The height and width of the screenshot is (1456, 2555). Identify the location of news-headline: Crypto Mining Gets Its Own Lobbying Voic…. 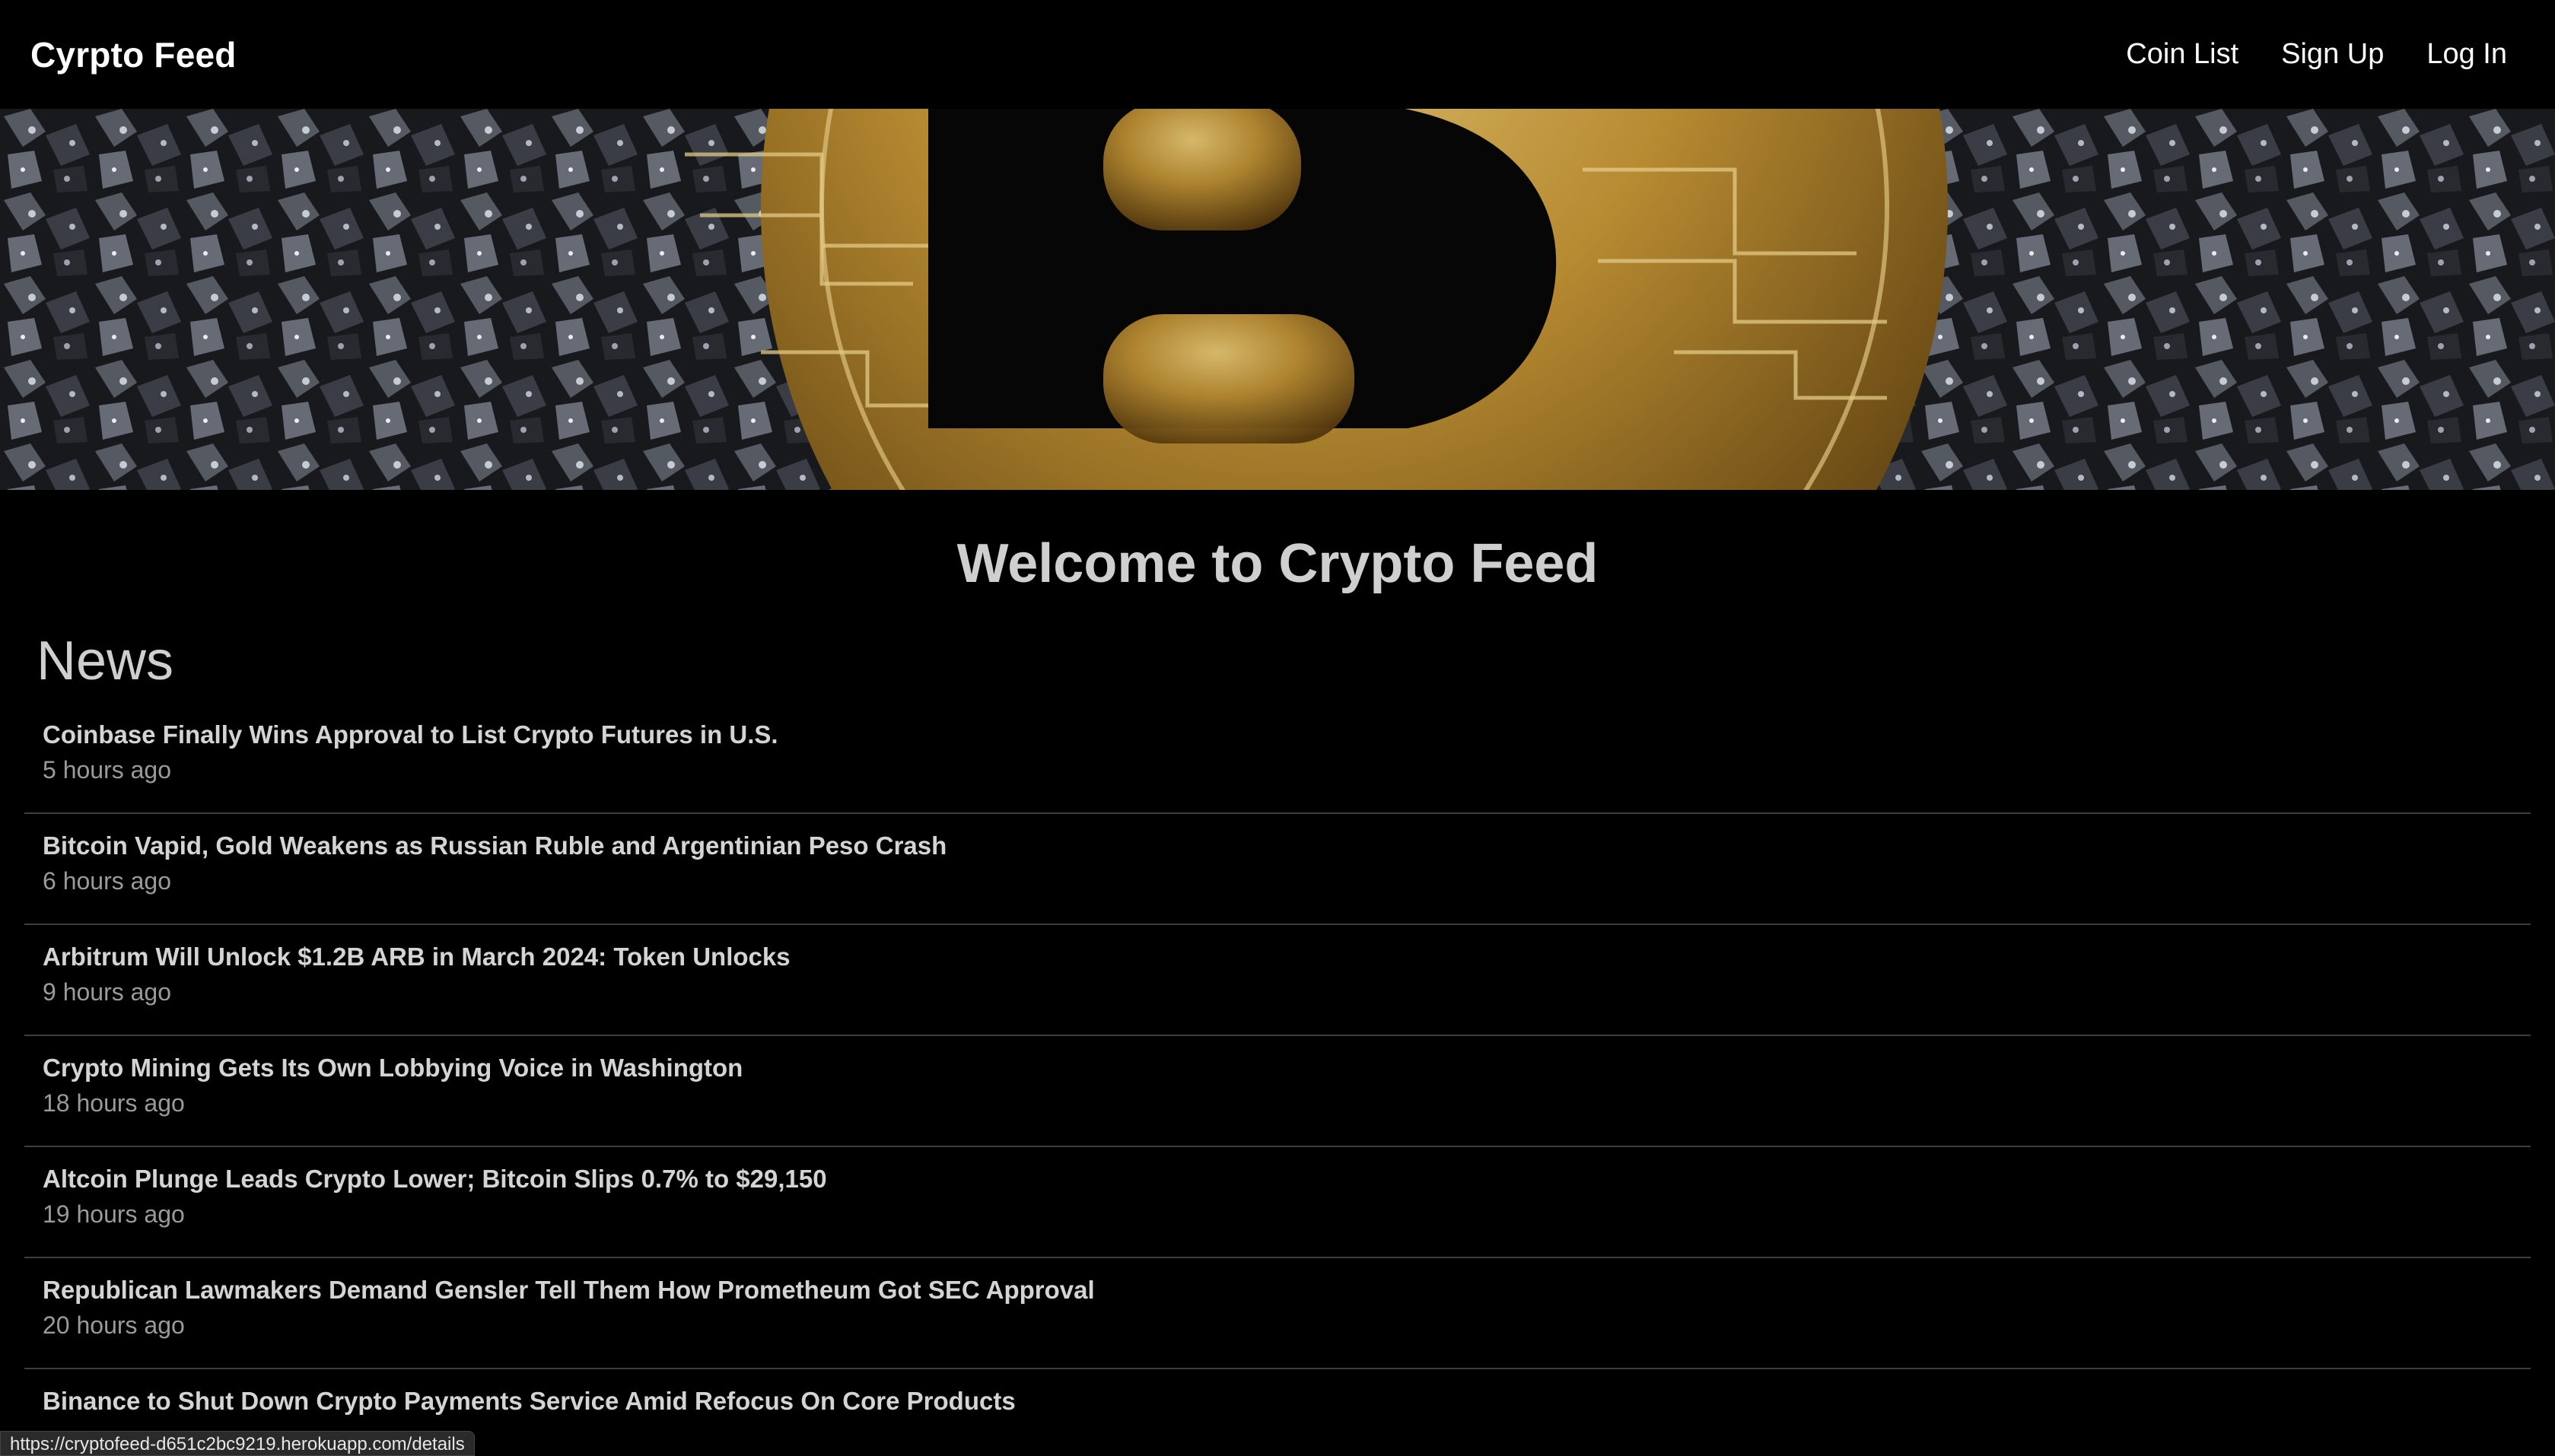
(1277, 1068).